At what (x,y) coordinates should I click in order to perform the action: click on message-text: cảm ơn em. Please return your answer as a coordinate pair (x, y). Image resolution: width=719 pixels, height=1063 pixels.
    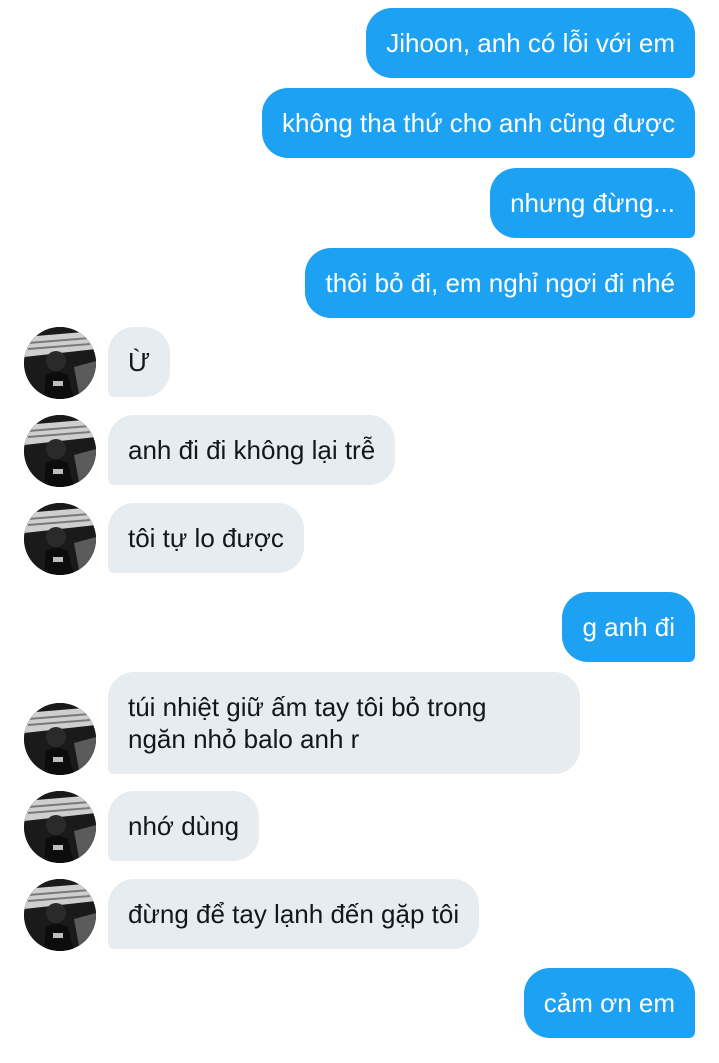
    Looking at the image, I should click on (609, 1003).